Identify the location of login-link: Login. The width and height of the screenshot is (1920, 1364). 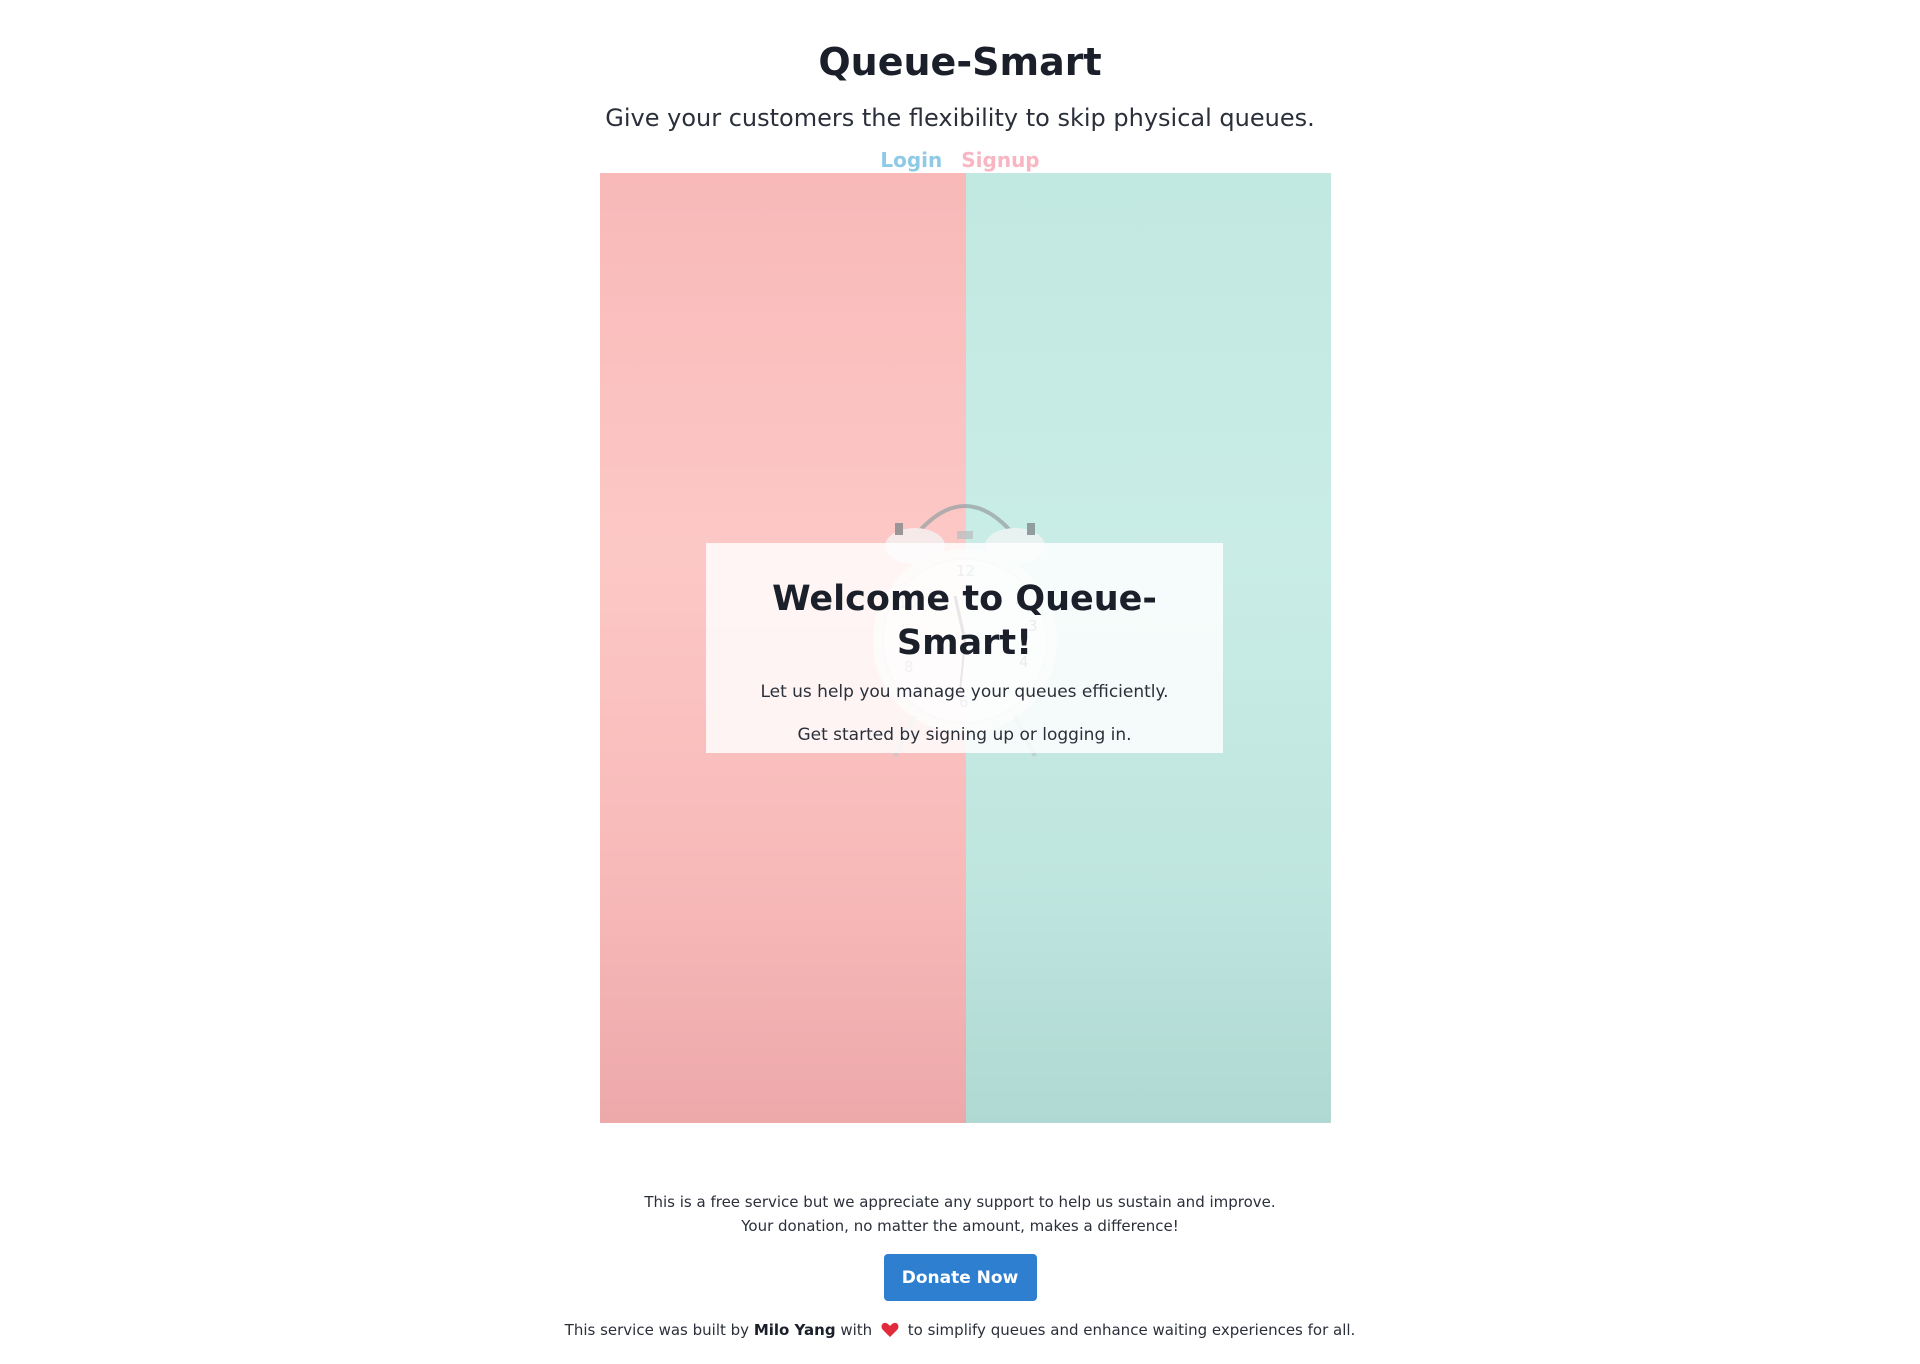
(911, 160).